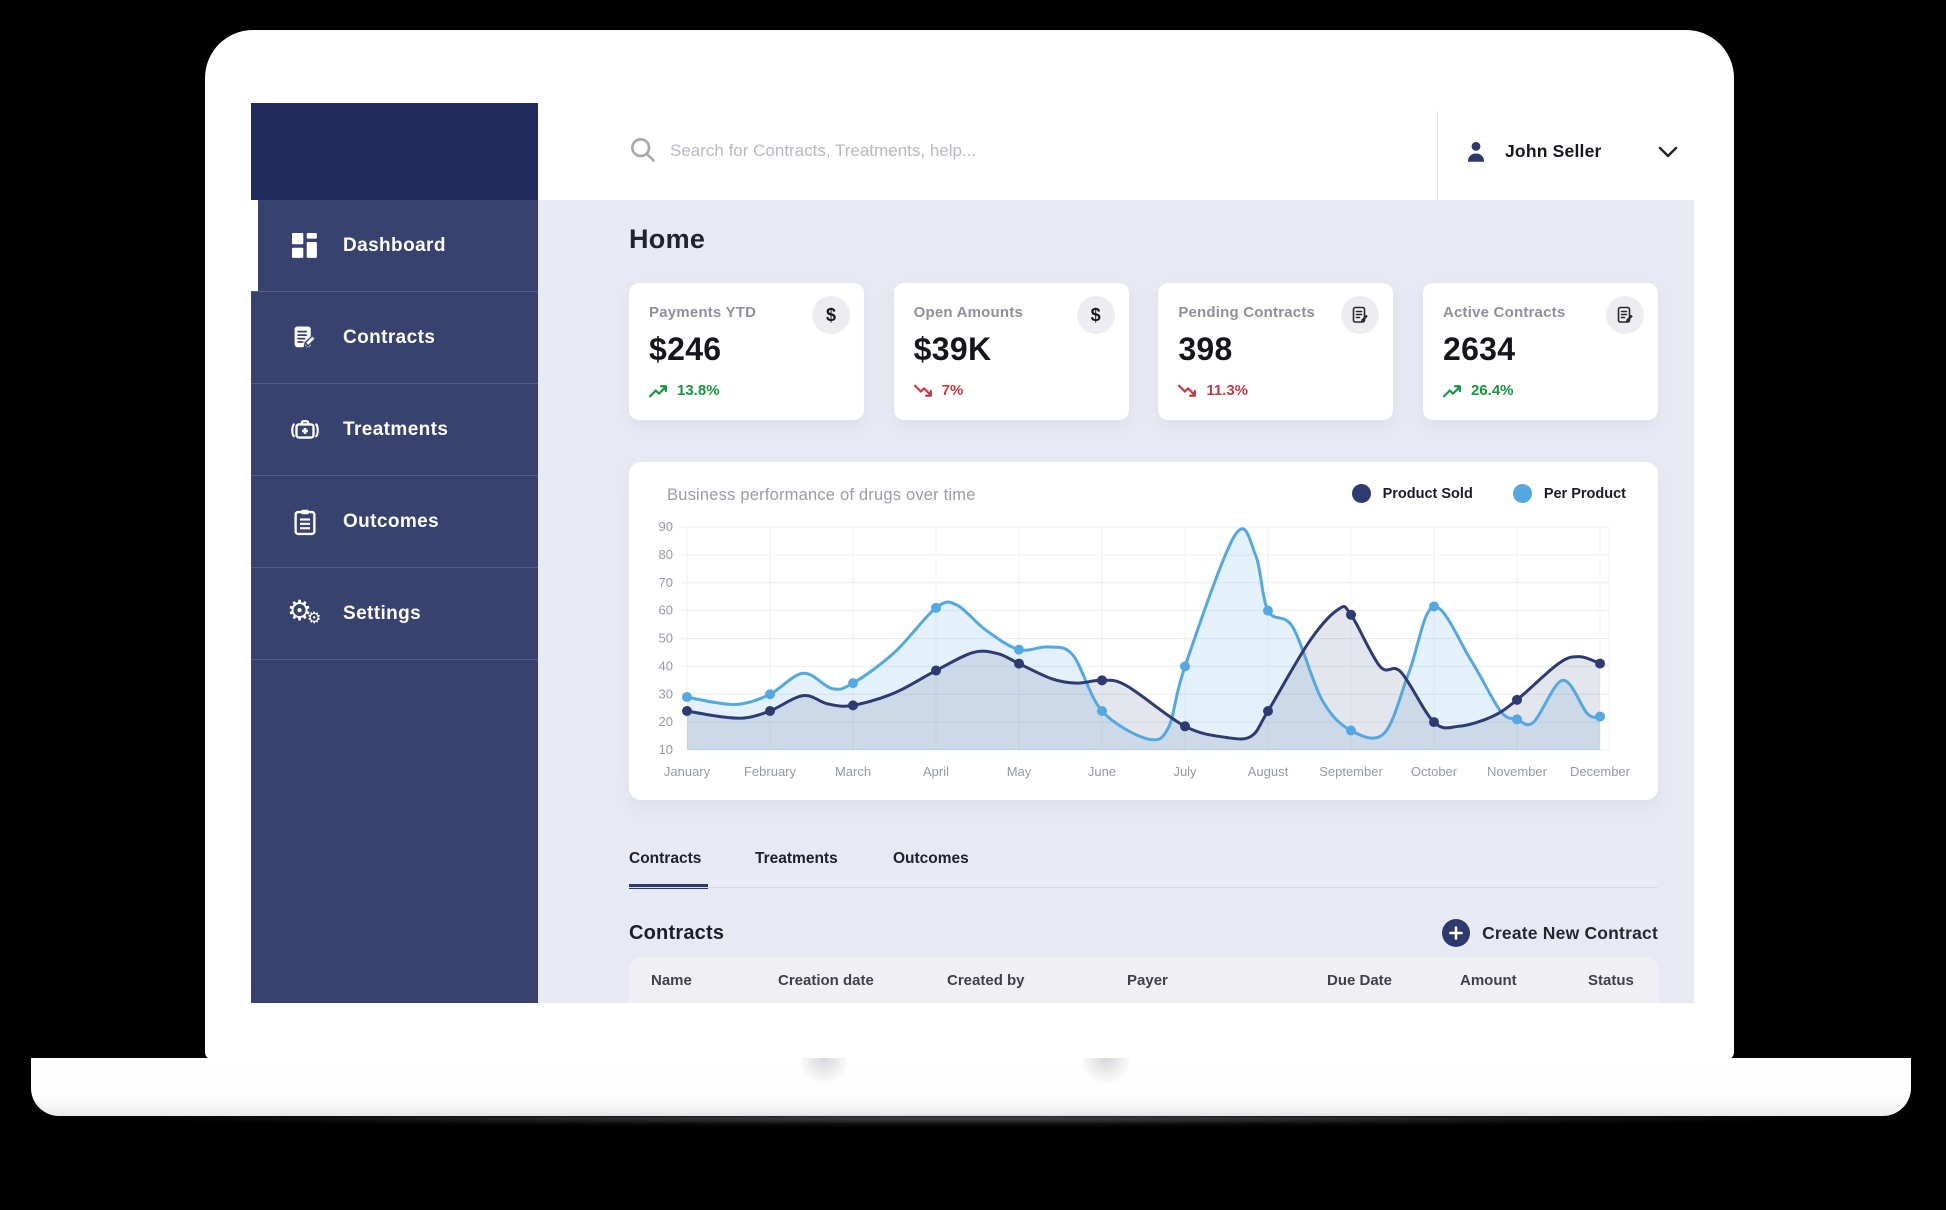  What do you see at coordinates (1540, 351) in the screenshot?
I see `stat-card-active-contracts: Active Contracts 2634 26.4%` at bounding box center [1540, 351].